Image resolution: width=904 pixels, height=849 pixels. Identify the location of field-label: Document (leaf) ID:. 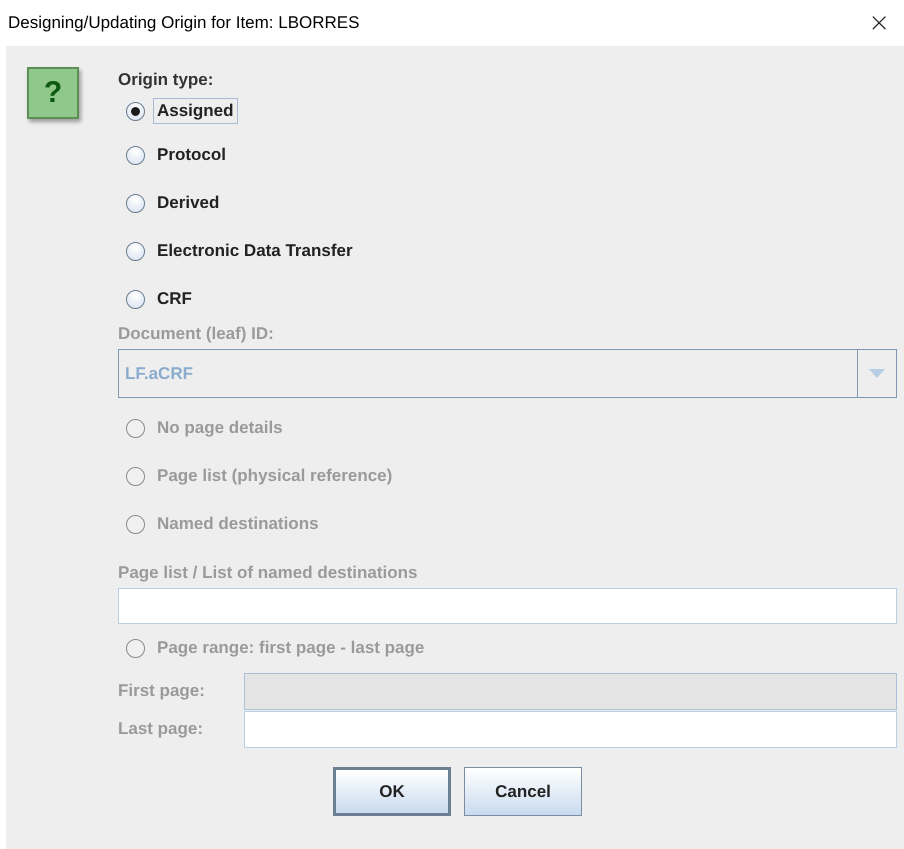
(196, 334).